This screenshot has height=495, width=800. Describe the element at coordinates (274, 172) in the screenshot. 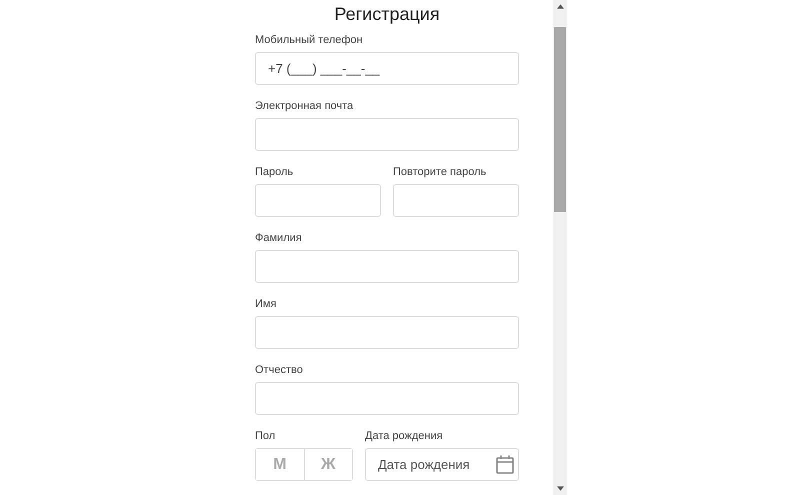

I see `field-label: Пароль` at that location.